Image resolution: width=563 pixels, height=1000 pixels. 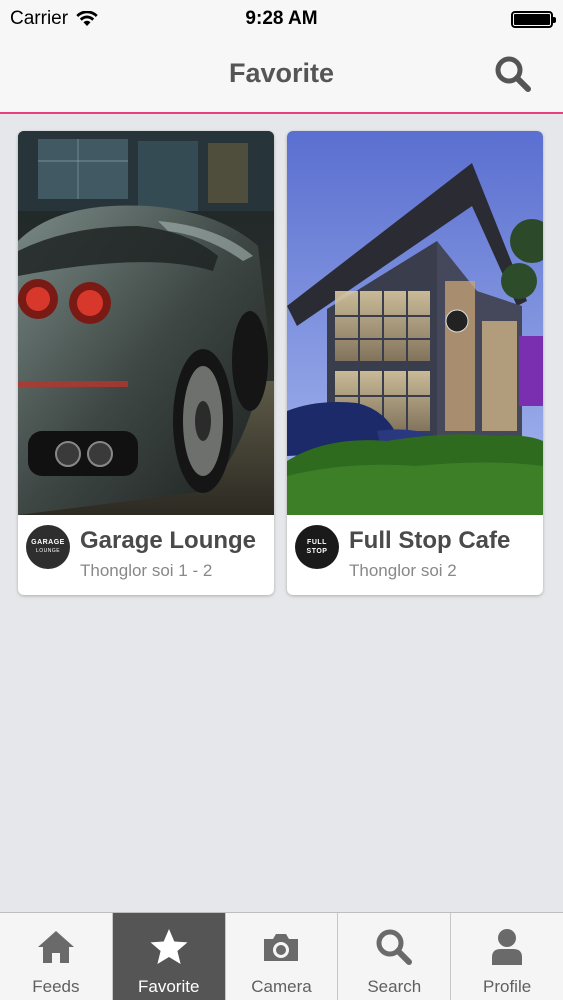 I want to click on tab-search: Search, so click(x=395, y=956).